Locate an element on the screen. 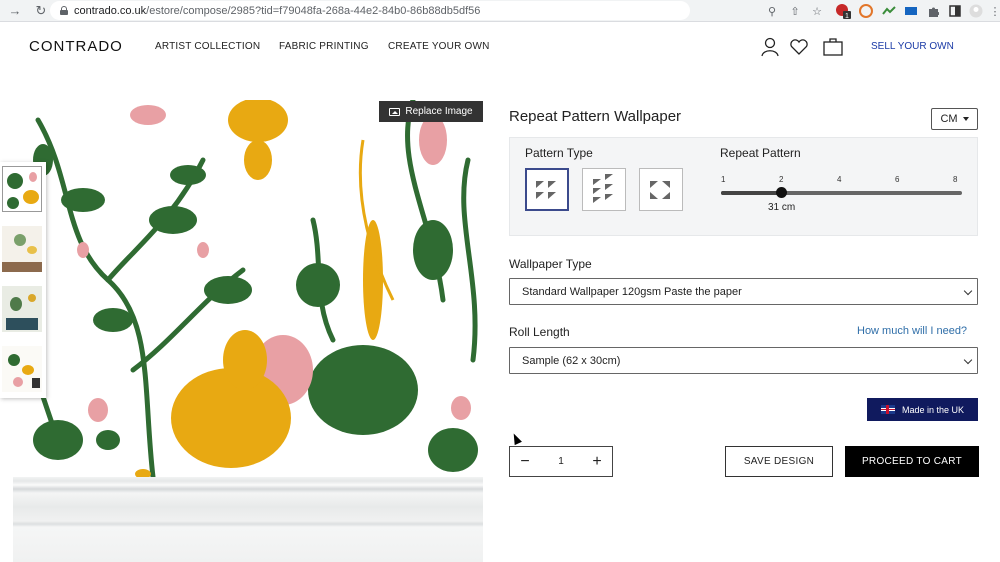 This screenshot has height=562, width=1000. how-much-help-link: How much will I need? is located at coordinates (912, 331).